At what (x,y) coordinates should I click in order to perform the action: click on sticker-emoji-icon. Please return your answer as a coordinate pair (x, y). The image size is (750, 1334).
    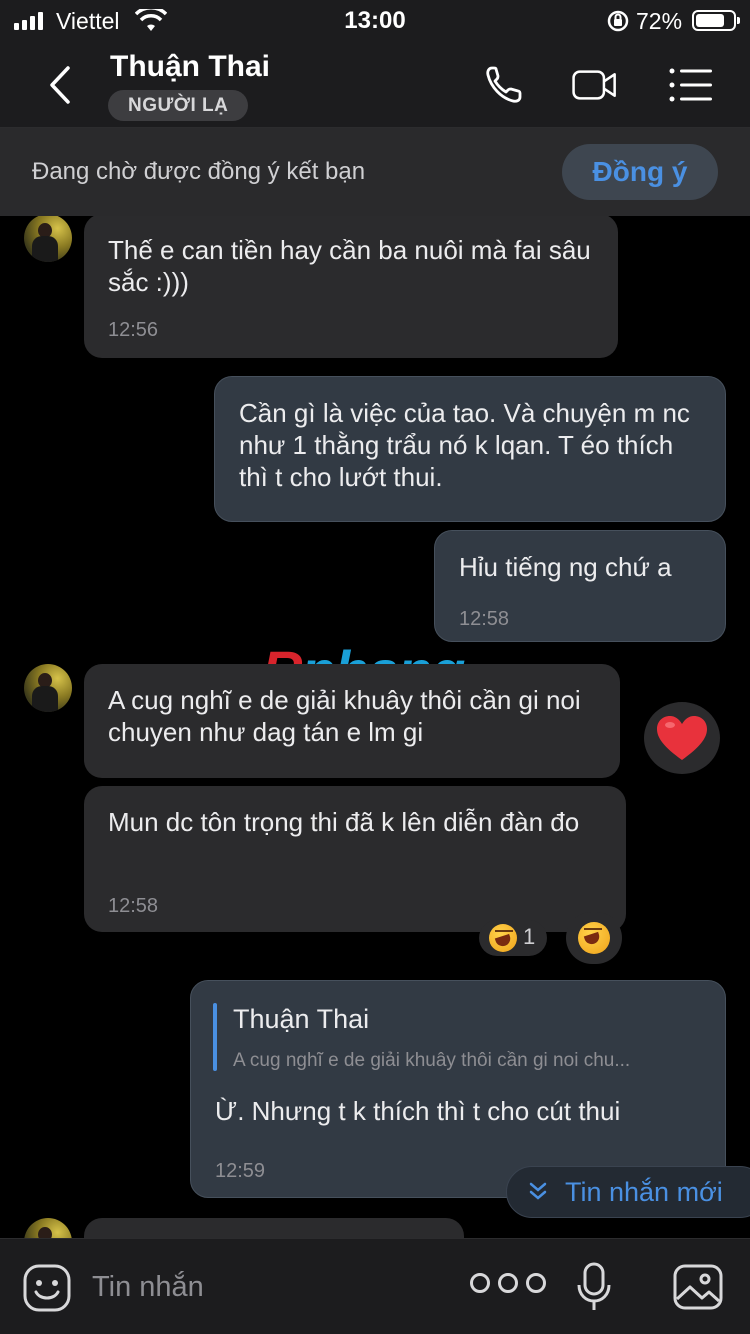
    Looking at the image, I should click on (47, 1288).